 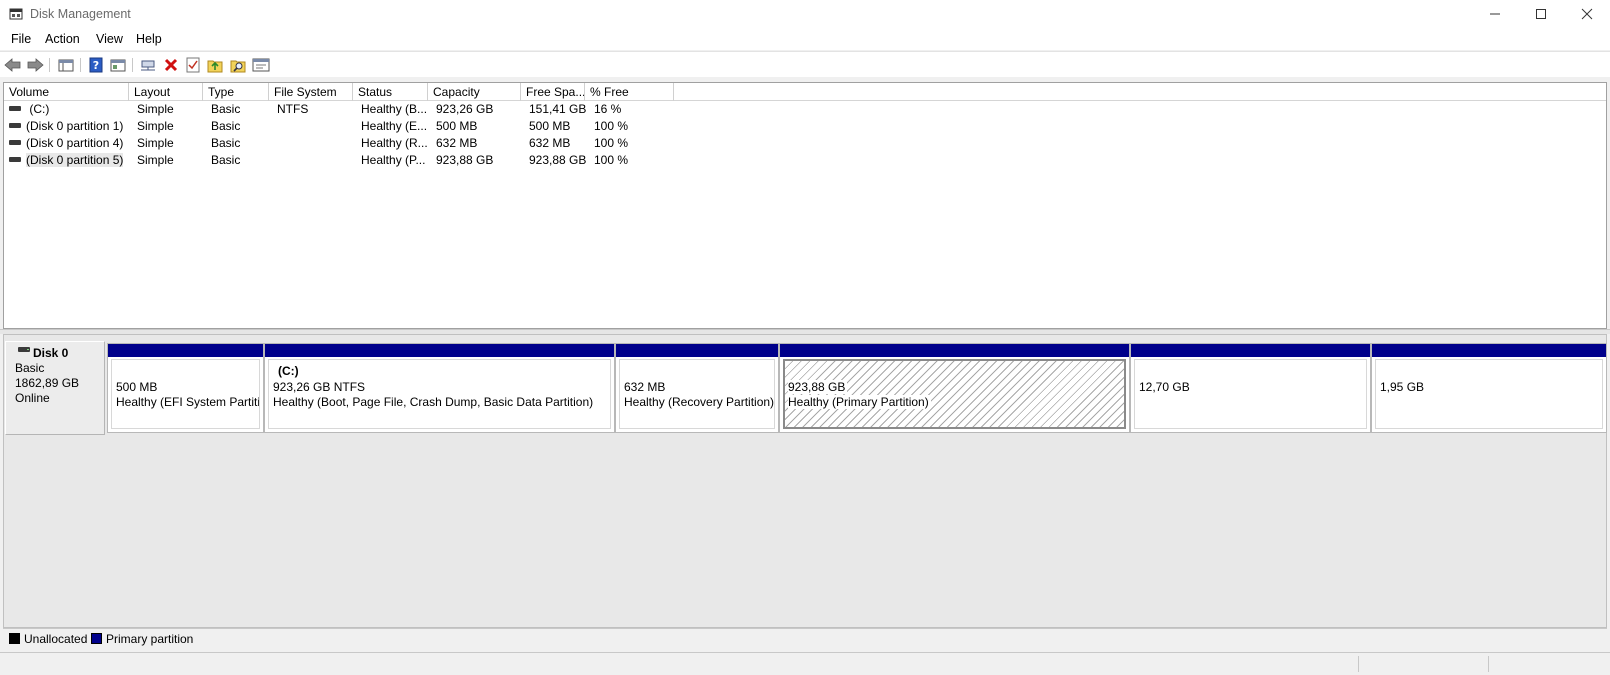 I want to click on minimize-button, so click(x=1495, y=14).